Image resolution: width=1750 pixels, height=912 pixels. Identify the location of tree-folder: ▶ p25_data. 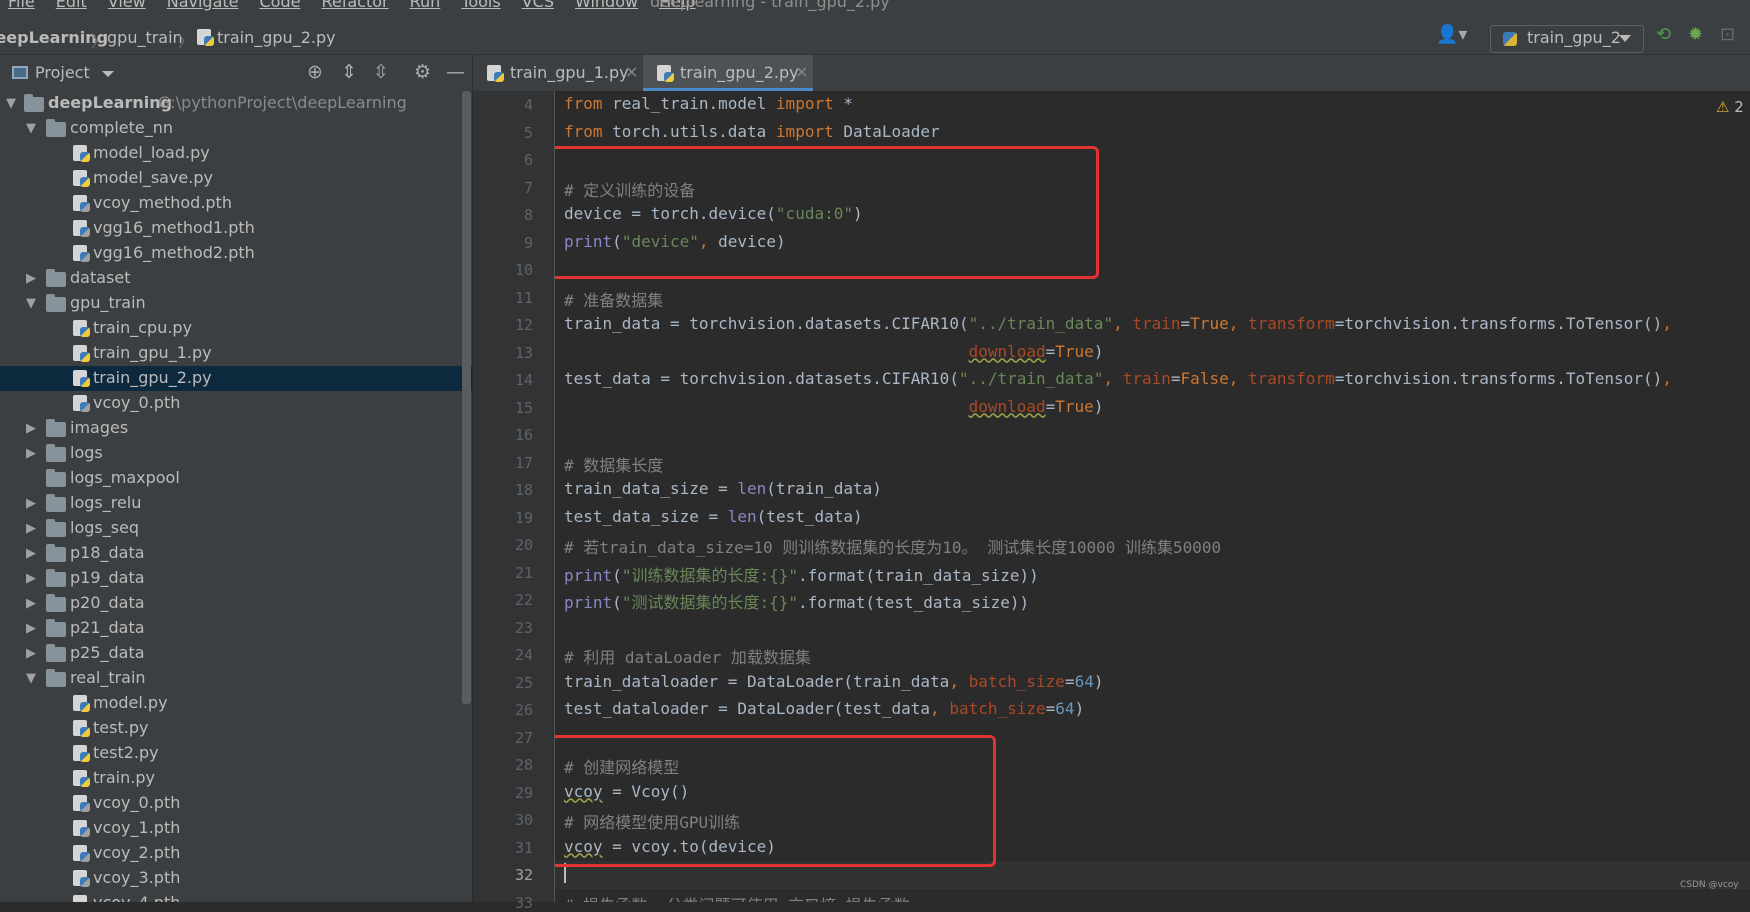
(236, 653).